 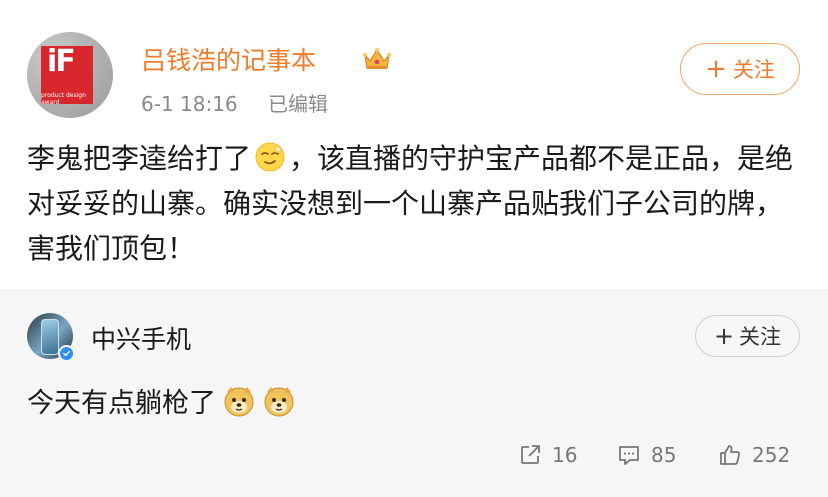 What do you see at coordinates (771, 455) in the screenshot?
I see `like-count: 252` at bounding box center [771, 455].